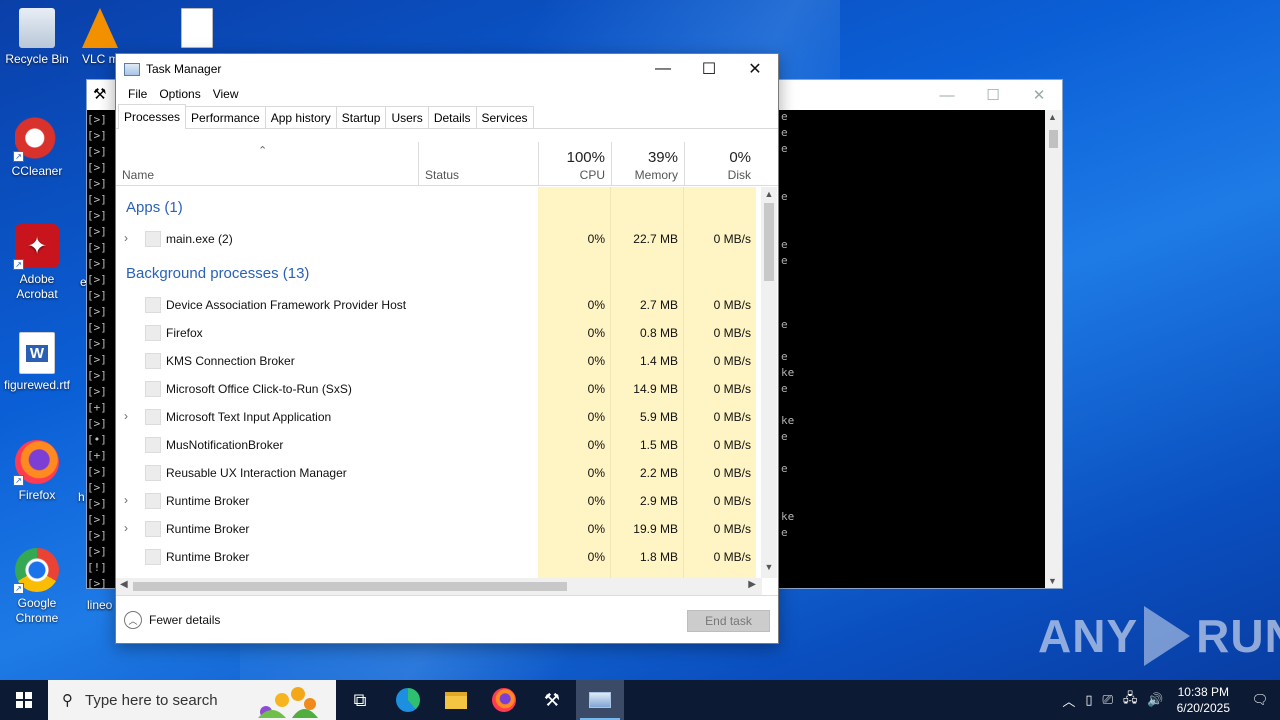 The width and height of the screenshot is (1280, 720). I want to click on scroll-right-icon: ▶, so click(752, 584).